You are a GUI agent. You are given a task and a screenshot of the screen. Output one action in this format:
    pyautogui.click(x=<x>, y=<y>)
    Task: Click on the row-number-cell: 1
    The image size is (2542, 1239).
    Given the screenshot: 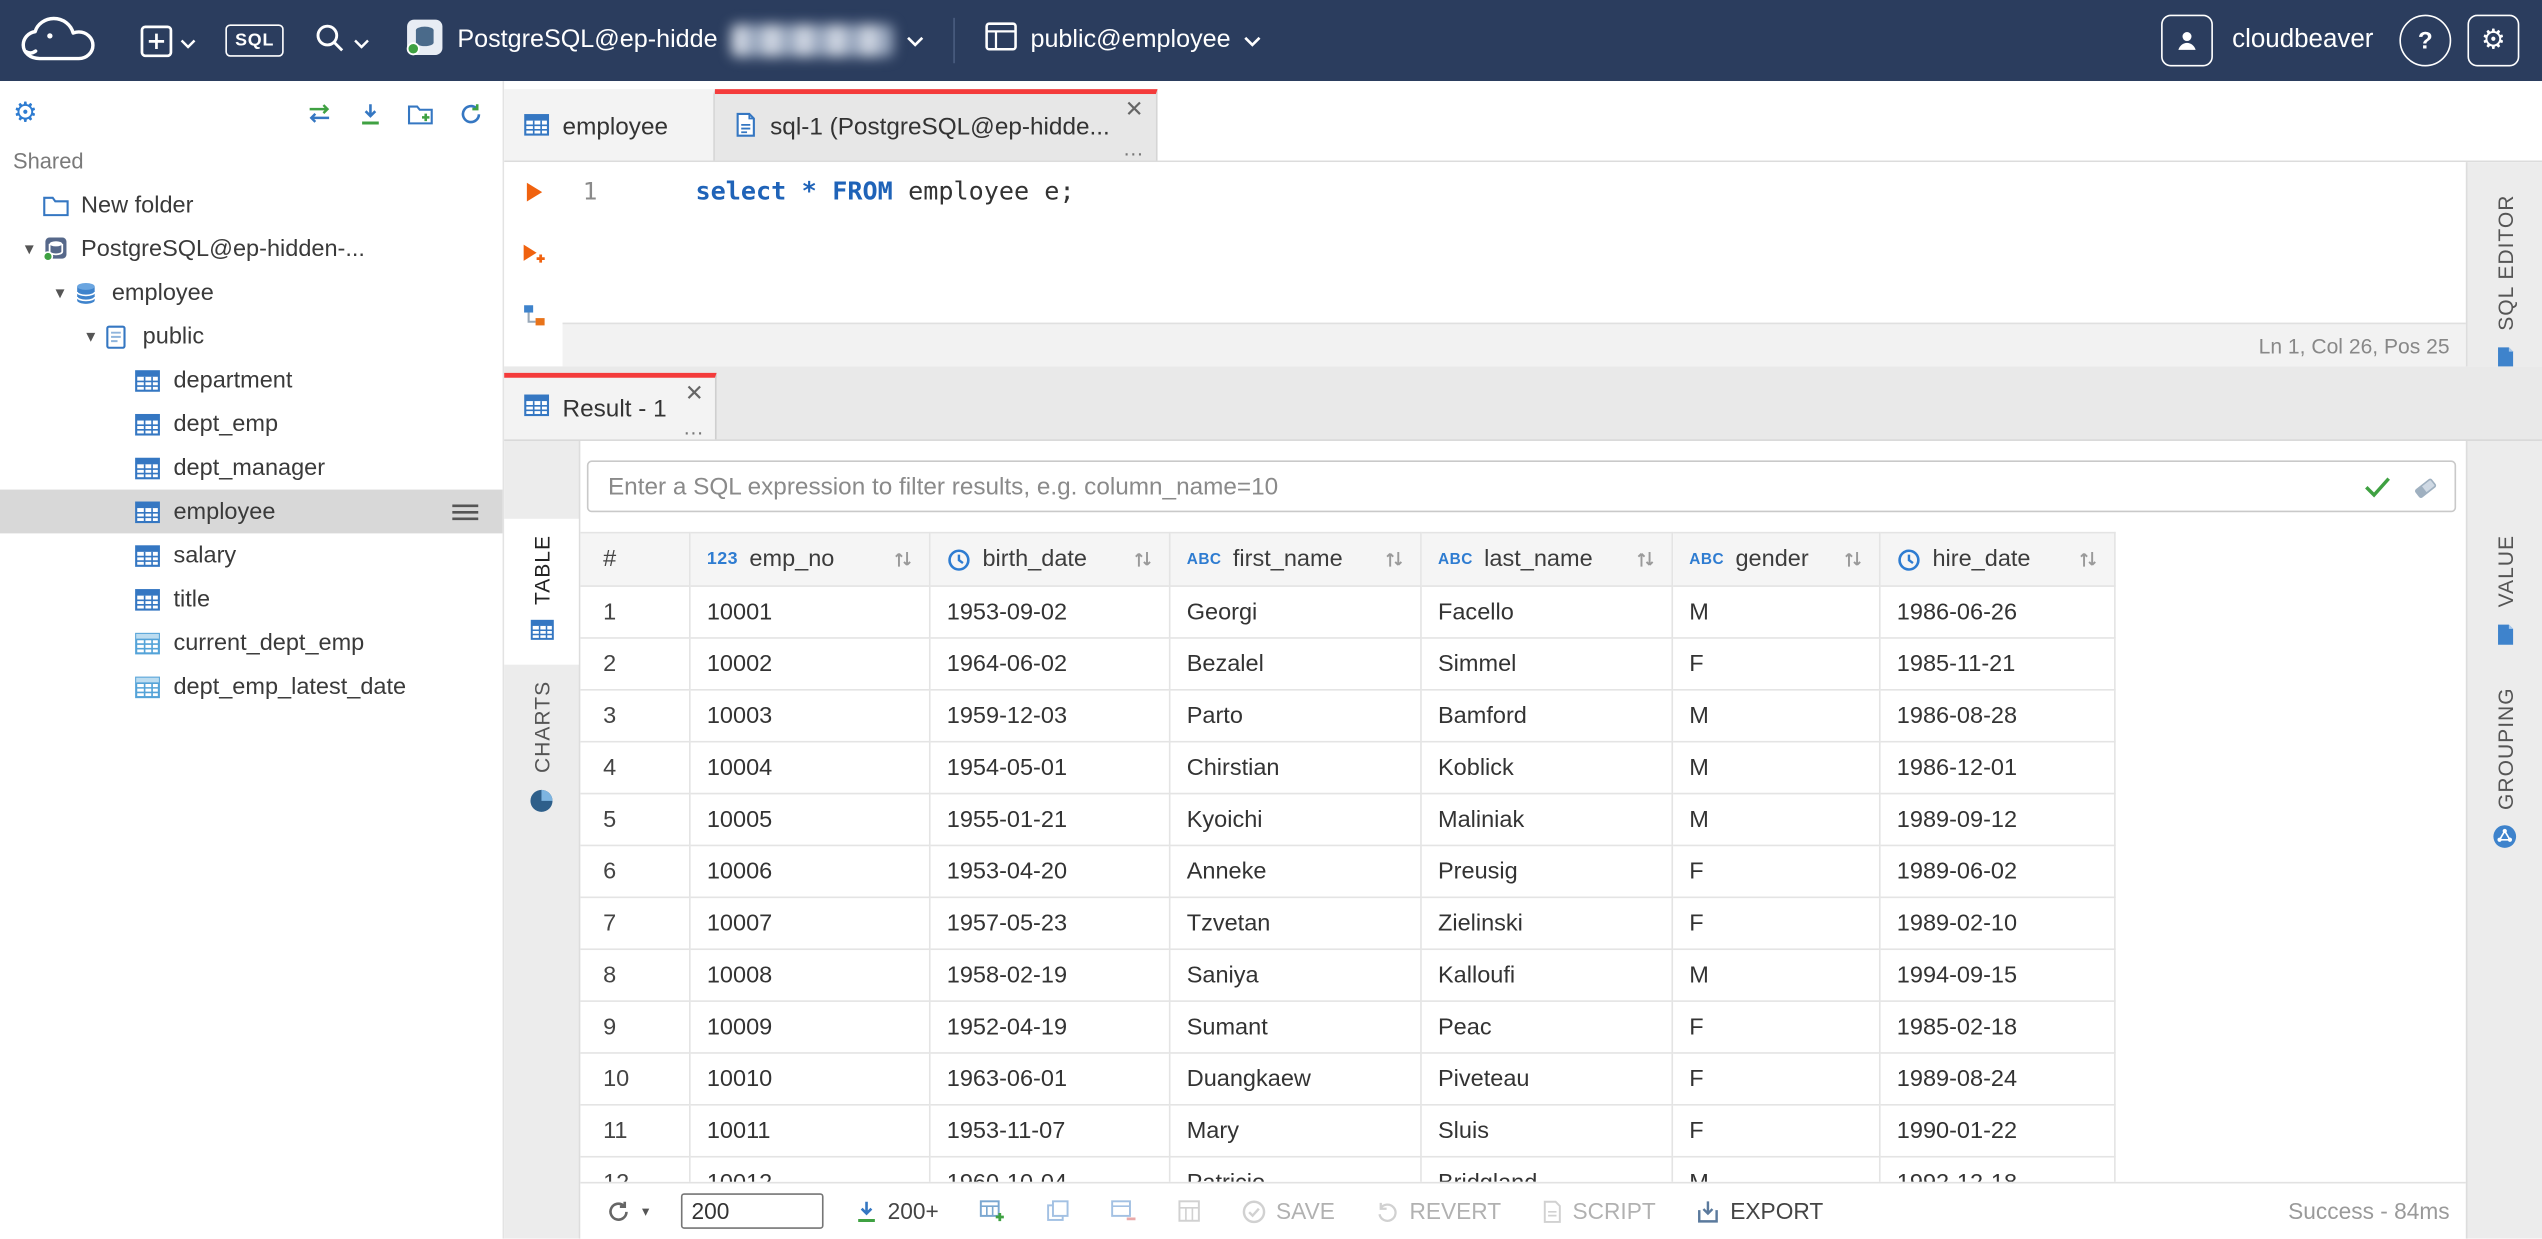 What is the action you would take?
    pyautogui.click(x=635, y=612)
    